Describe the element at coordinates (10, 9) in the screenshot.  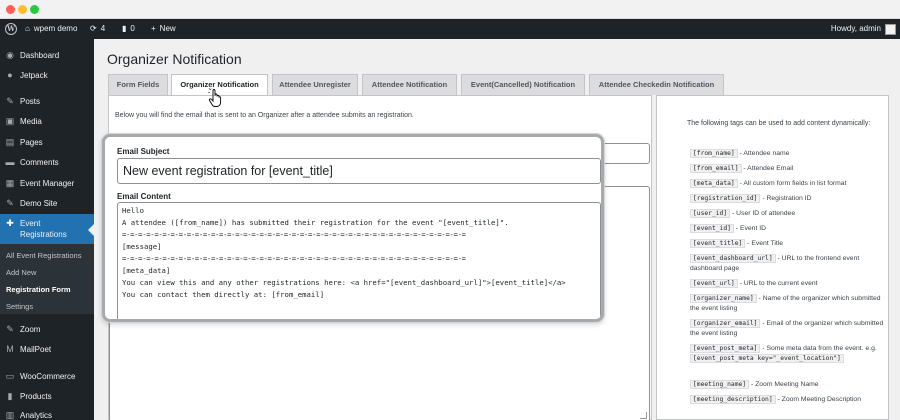
I see `close-window-button` at that location.